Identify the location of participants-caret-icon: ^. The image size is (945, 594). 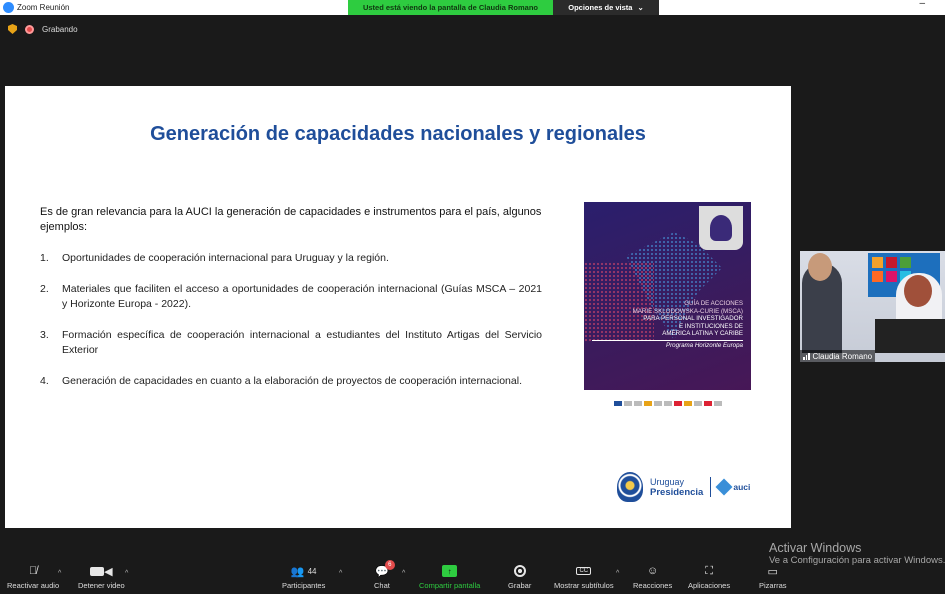
(340, 573).